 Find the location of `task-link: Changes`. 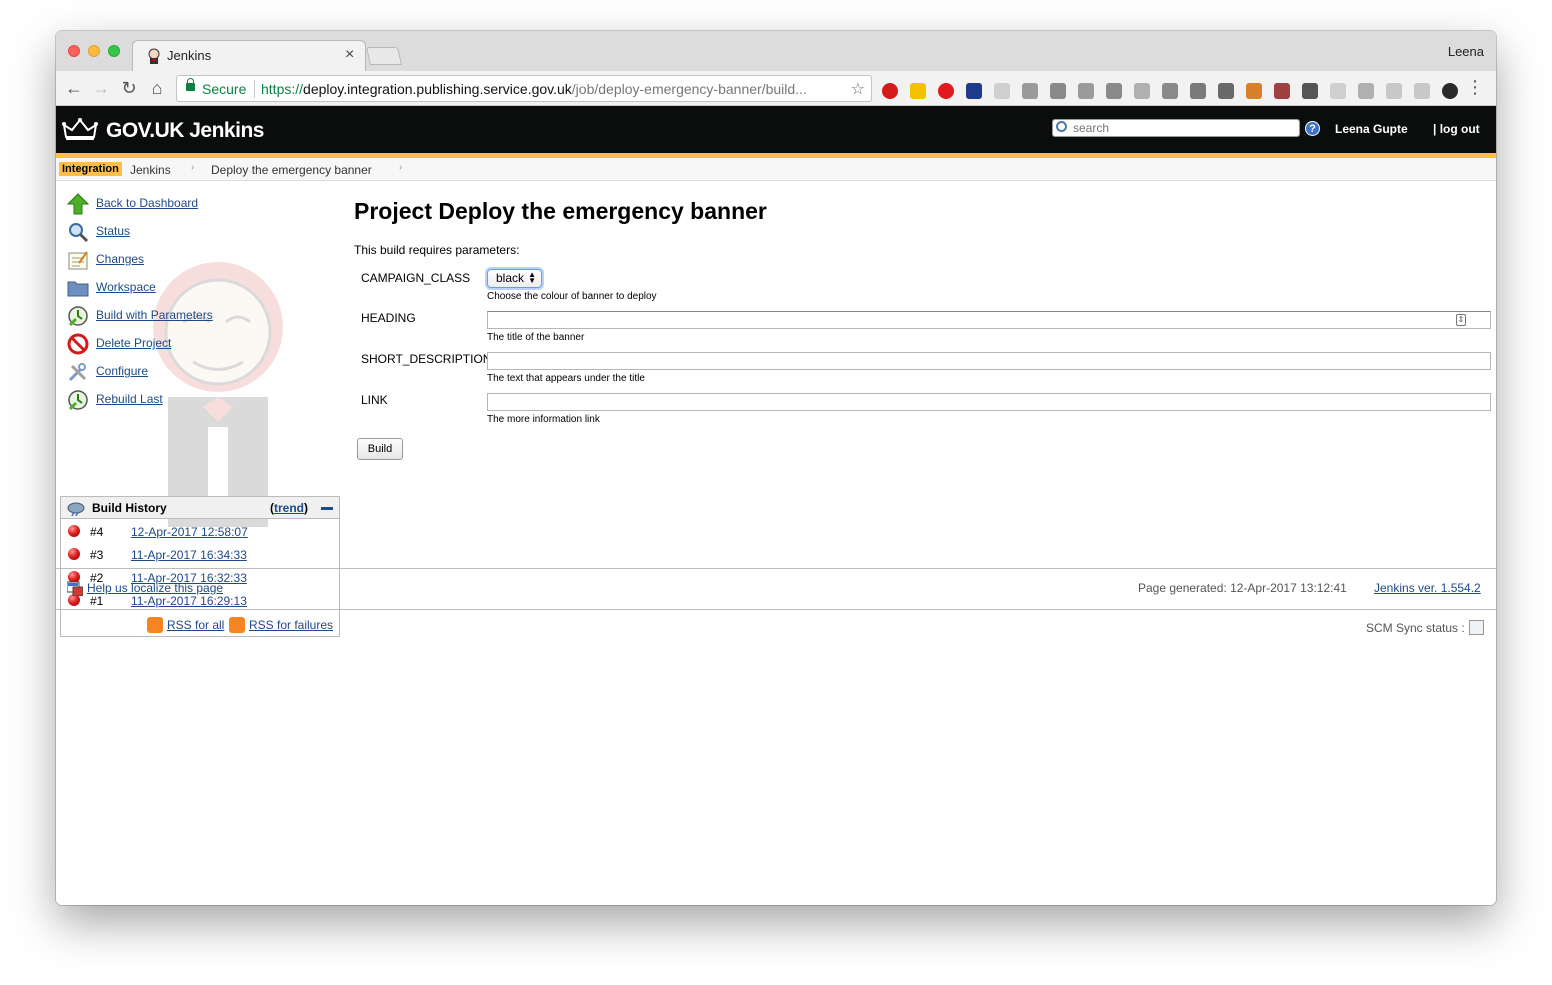

task-link: Changes is located at coordinates (120, 259).